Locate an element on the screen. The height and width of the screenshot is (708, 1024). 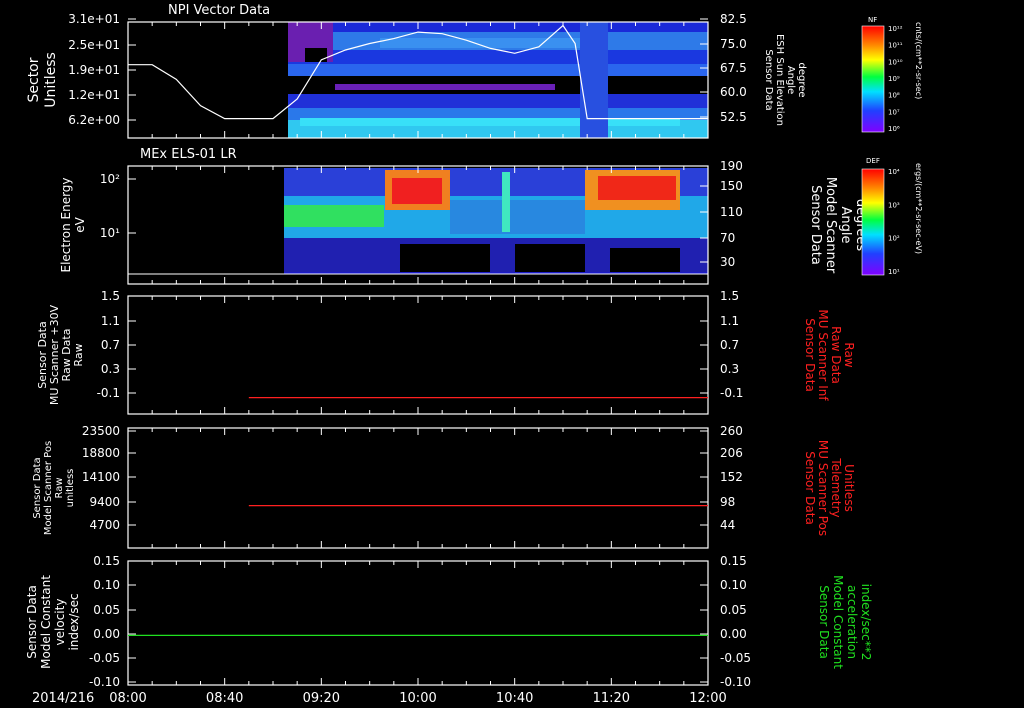
rtick-label: -0.10 is located at coordinates (735, 682).